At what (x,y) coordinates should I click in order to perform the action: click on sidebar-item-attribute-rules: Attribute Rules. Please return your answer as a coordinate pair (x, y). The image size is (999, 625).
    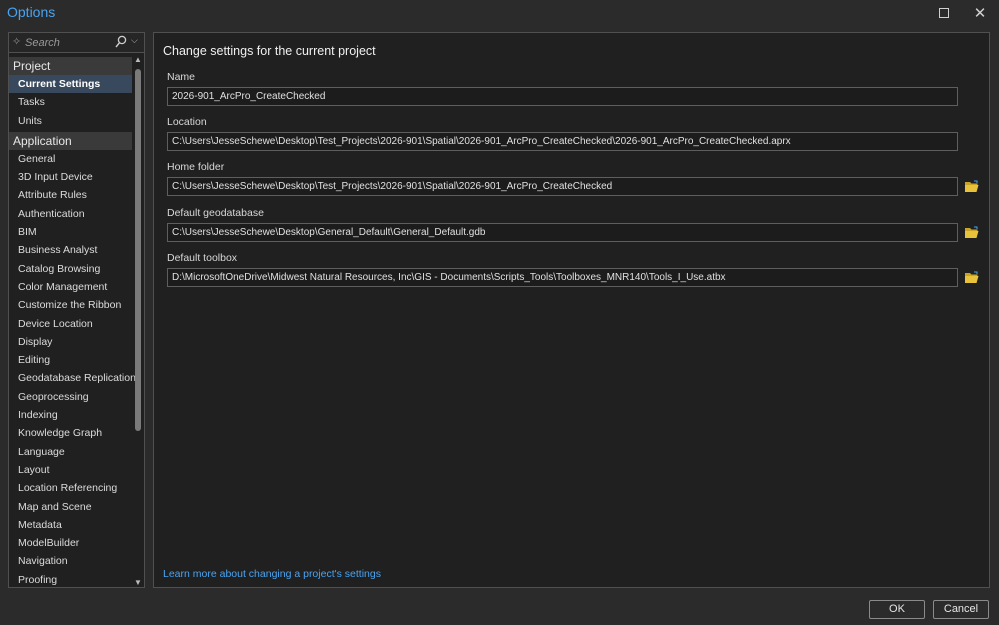
    Looking at the image, I should click on (70, 195).